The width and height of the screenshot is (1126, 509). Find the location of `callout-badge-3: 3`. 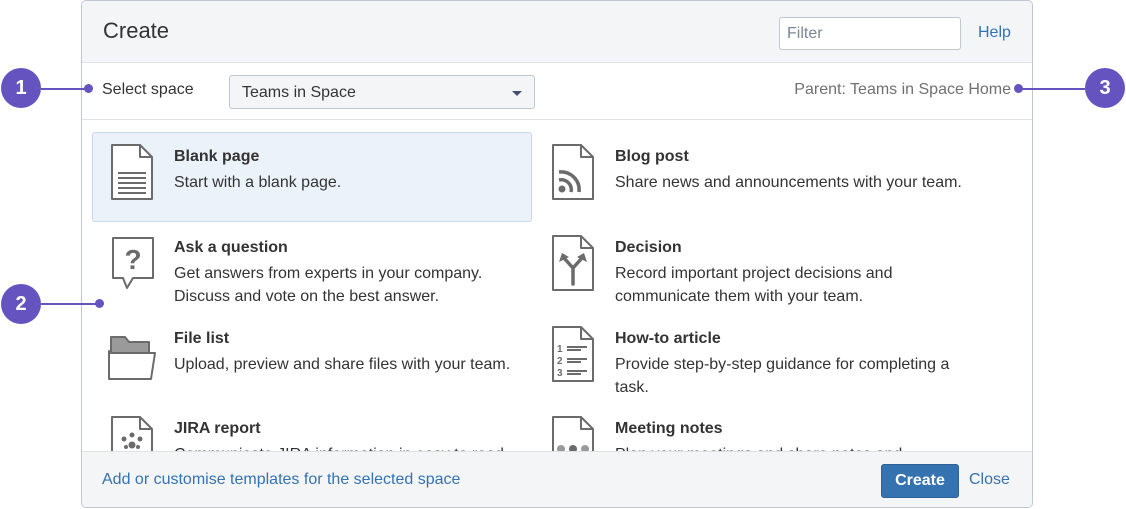

callout-badge-3: 3 is located at coordinates (1105, 88).